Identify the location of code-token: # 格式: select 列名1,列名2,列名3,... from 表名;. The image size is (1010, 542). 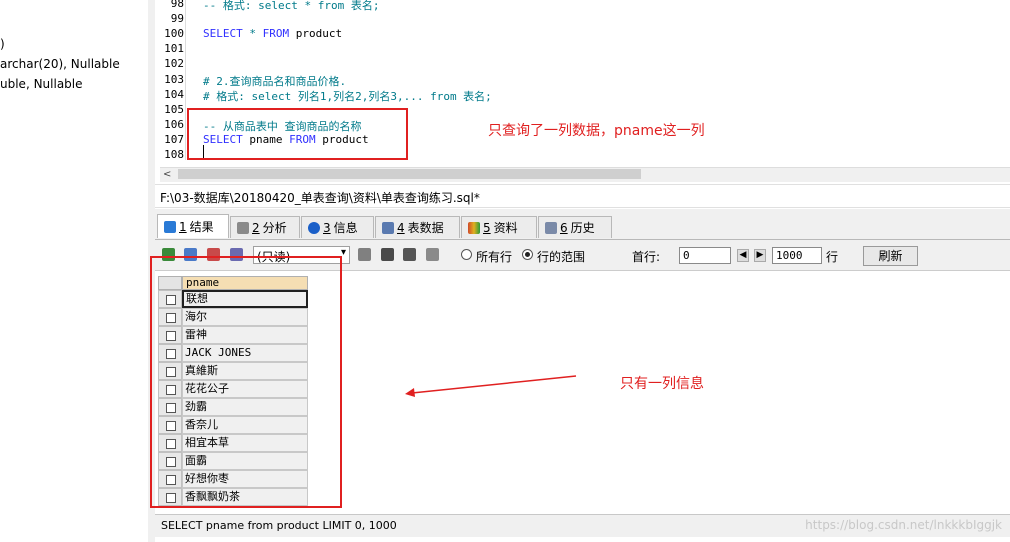
(347, 96).